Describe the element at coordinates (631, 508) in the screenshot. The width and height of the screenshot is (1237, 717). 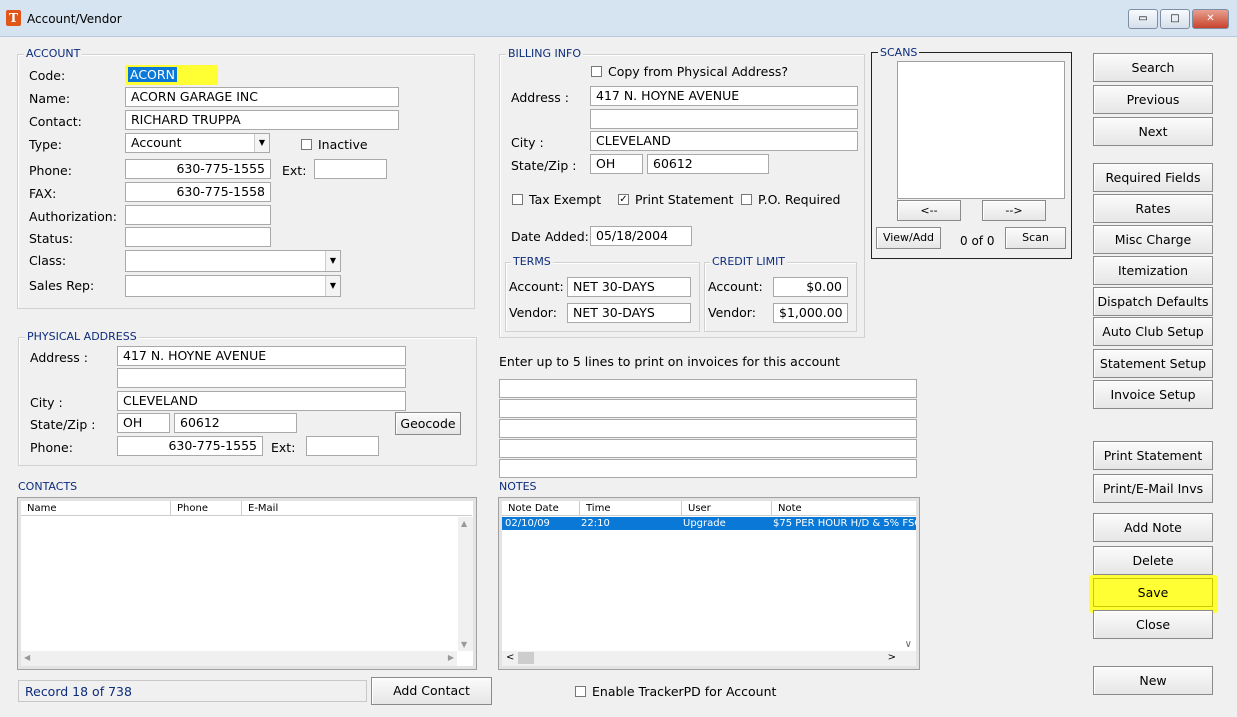
I see `notes-col-time: Time` at that location.